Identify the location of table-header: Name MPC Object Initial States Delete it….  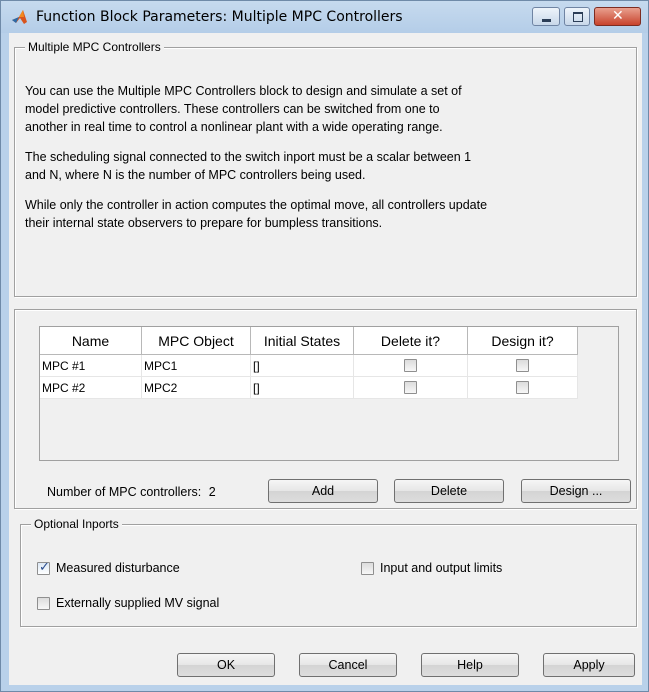
(309, 341).